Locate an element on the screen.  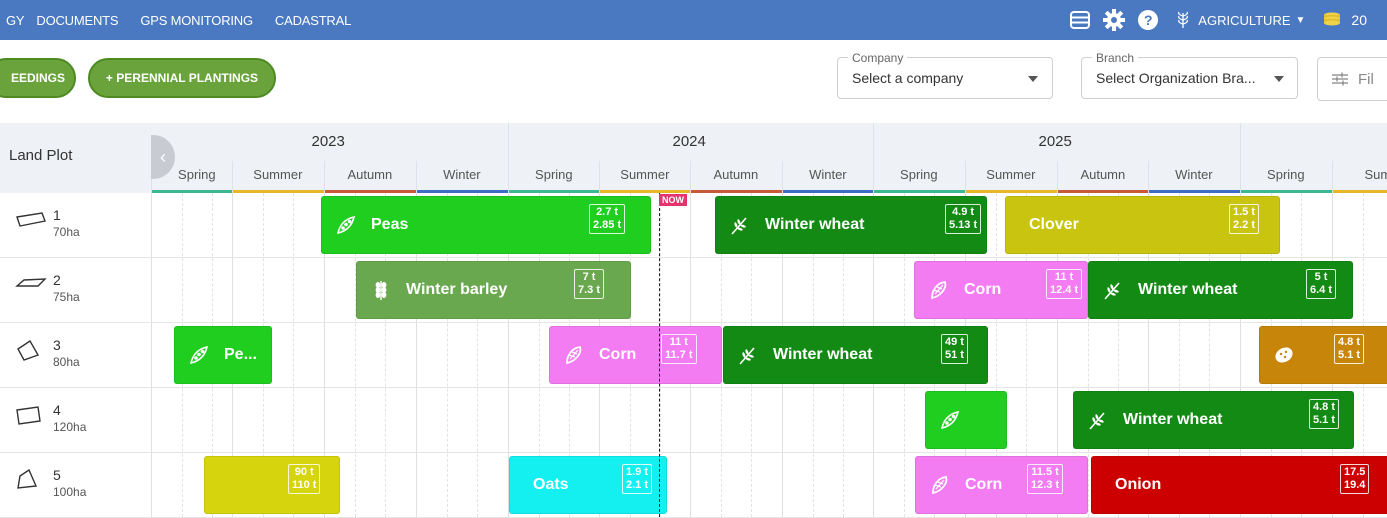
yield-actual: 5.1 t is located at coordinates (1349, 355).